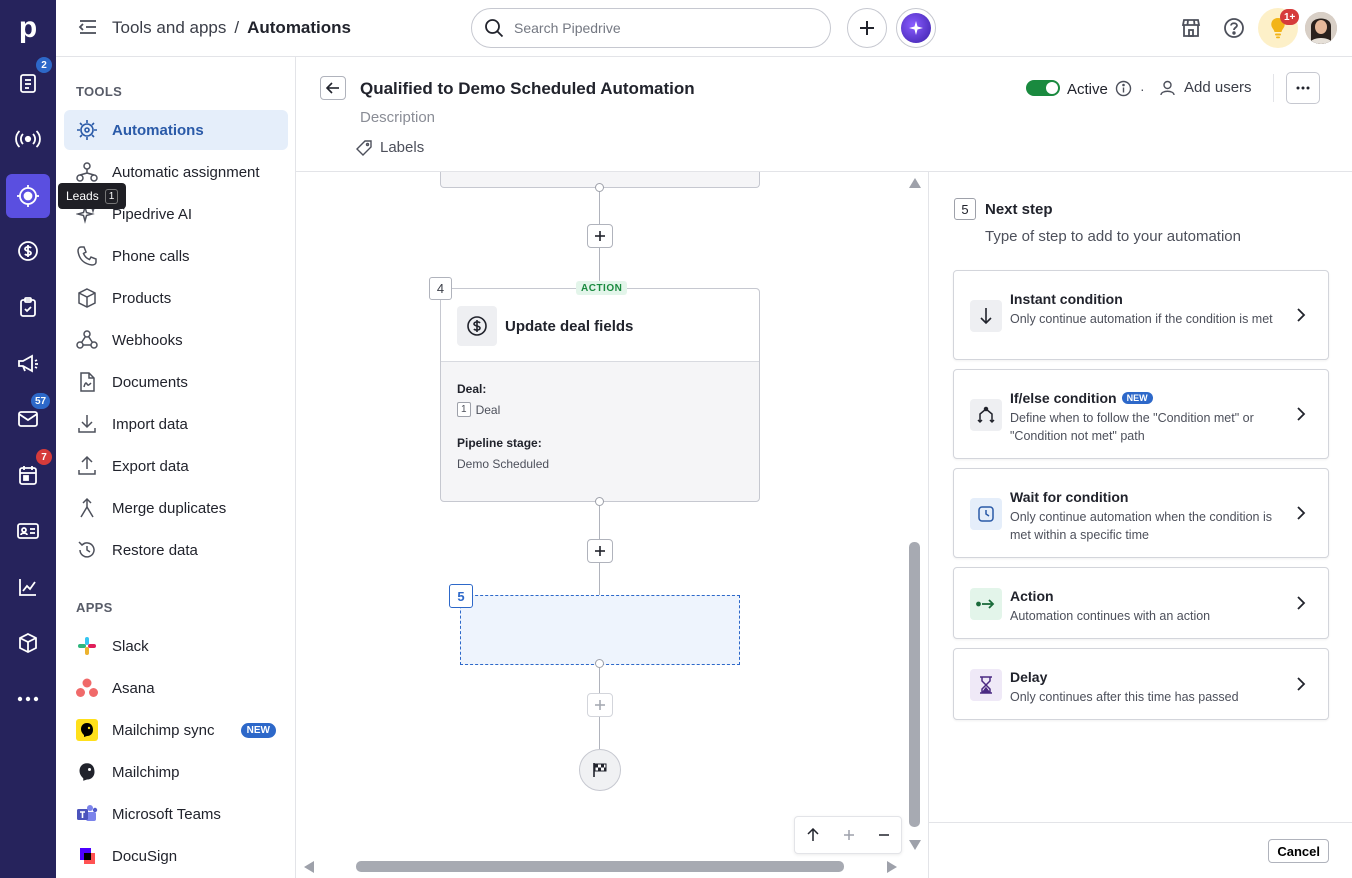 The image size is (1352, 878). I want to click on sidebar-item-mailchimp: Mailchimp, so click(176, 772).